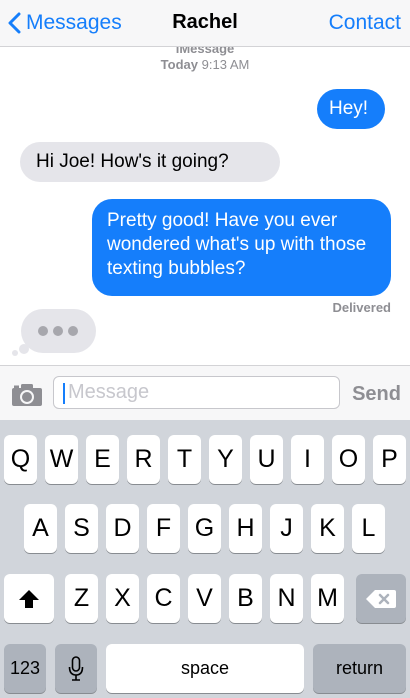 The width and height of the screenshot is (410, 698). I want to click on timestamp: Today 9:13 AM, so click(205, 64).